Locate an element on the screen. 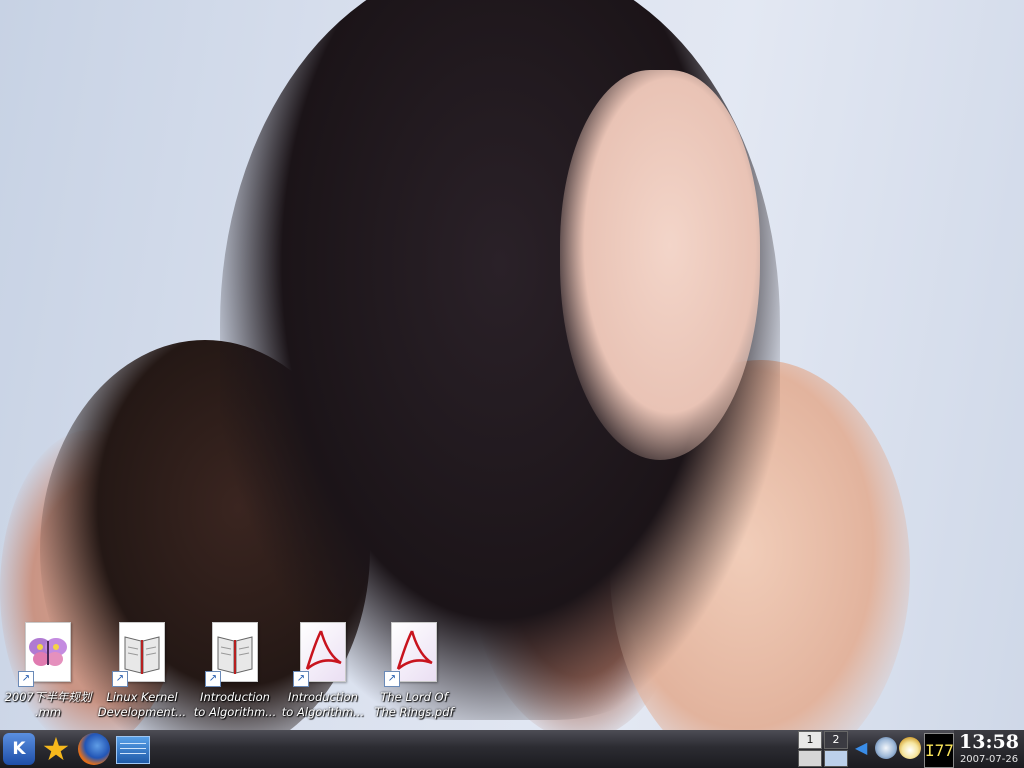 This screenshot has height=768, width=1024. desktop-icon-lord-of-the-rings: ↗ The Lord Of The Rings.pdf is located at coordinates (414, 671).